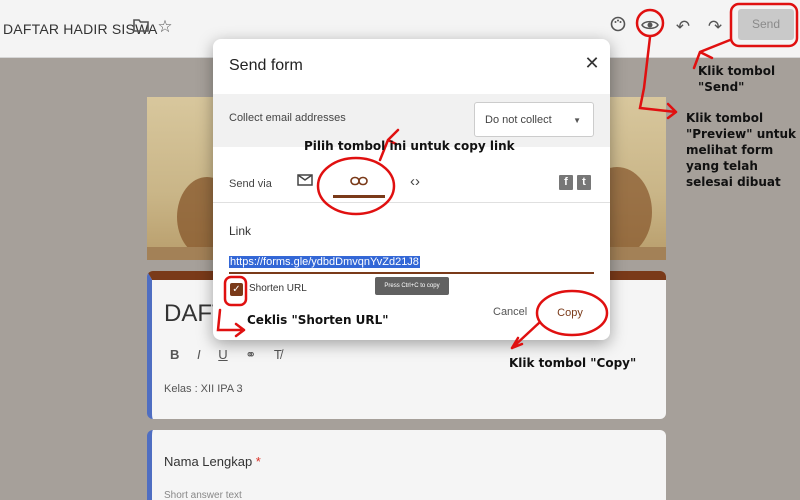  What do you see at coordinates (650, 27) in the screenshot?
I see `eye-icon` at bounding box center [650, 27].